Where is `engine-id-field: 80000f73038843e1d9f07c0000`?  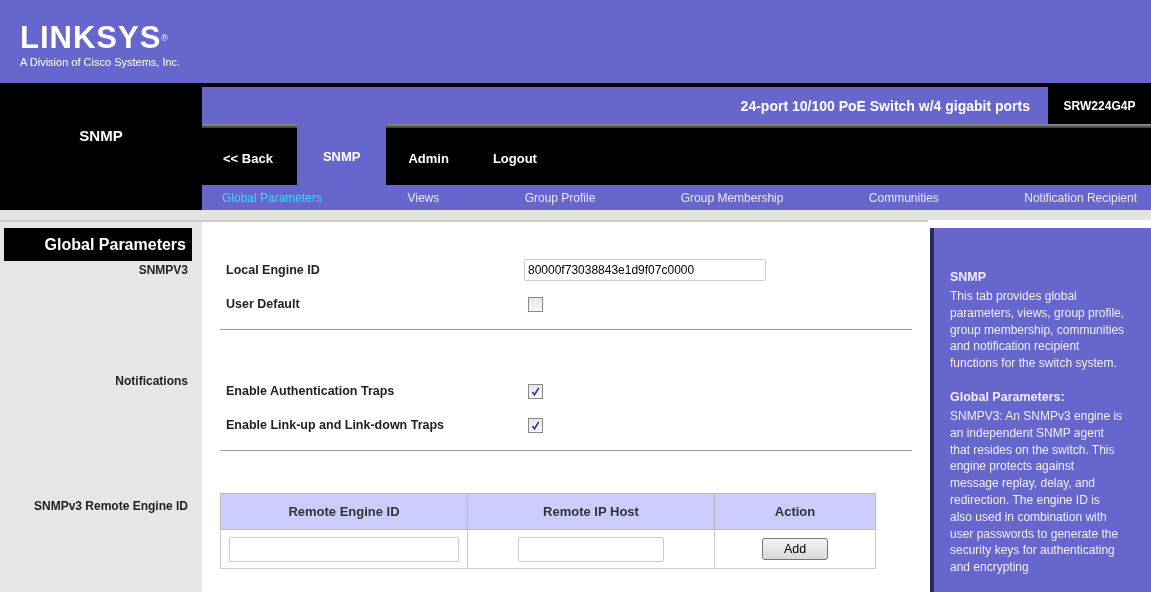
engine-id-field: 80000f73038843e1d9f07c0000 is located at coordinates (645, 270).